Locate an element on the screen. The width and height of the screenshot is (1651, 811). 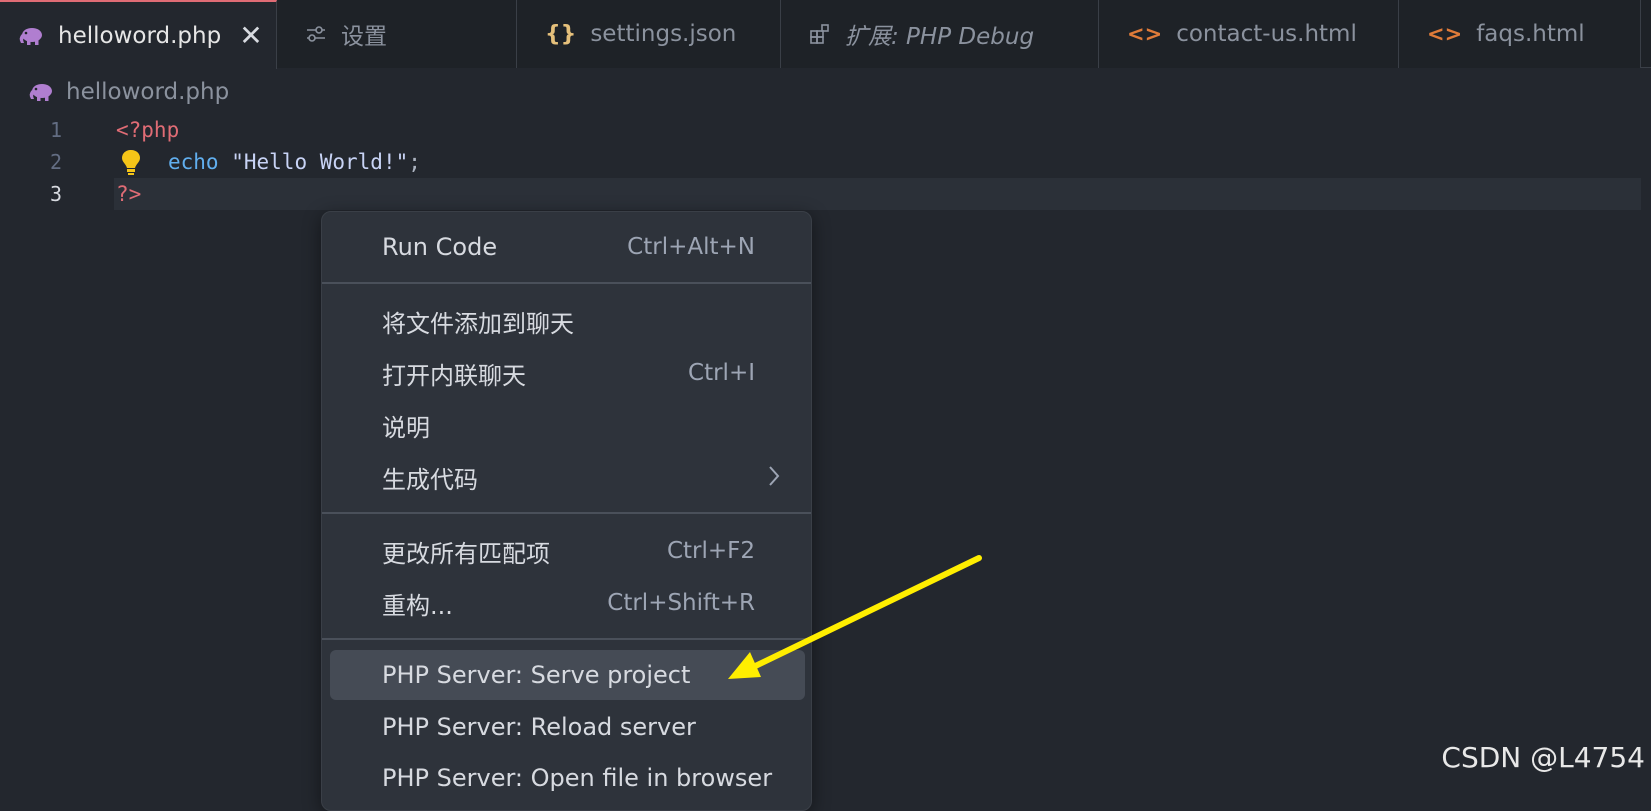
menu-item-add-file-to-chat: 将文件添加到聊天 is located at coordinates (567, 321).